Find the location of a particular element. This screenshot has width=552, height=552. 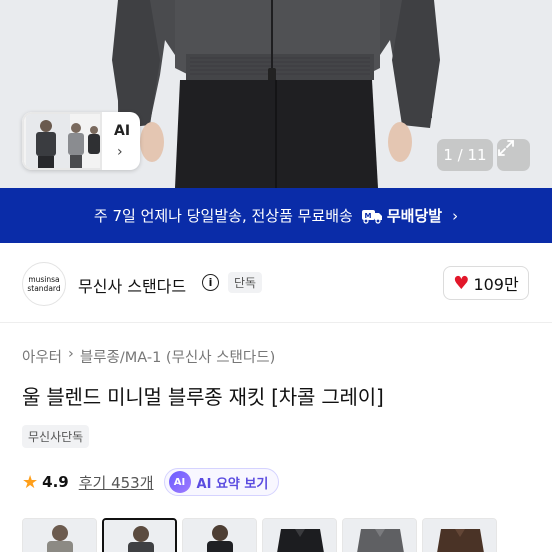

product-title: 울 블렌드 미니멀 블루종 재킷 [차콜 그레이] is located at coordinates (203, 397).